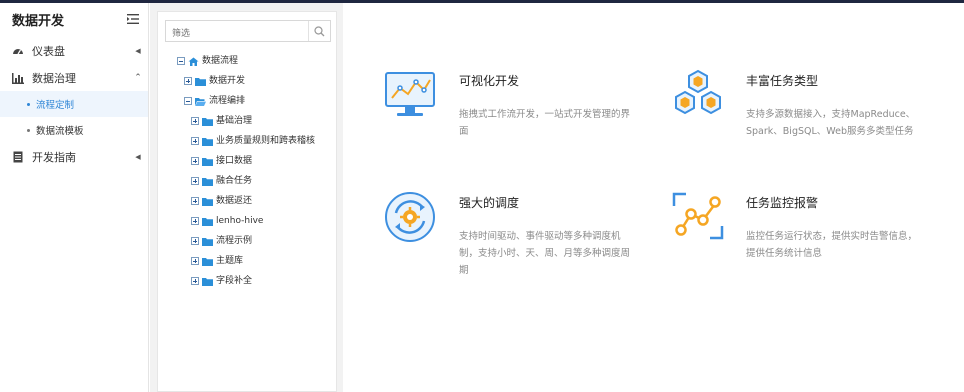  Describe the element at coordinates (782, 81) in the screenshot. I see `feature-title: 丰富任务类型` at that location.